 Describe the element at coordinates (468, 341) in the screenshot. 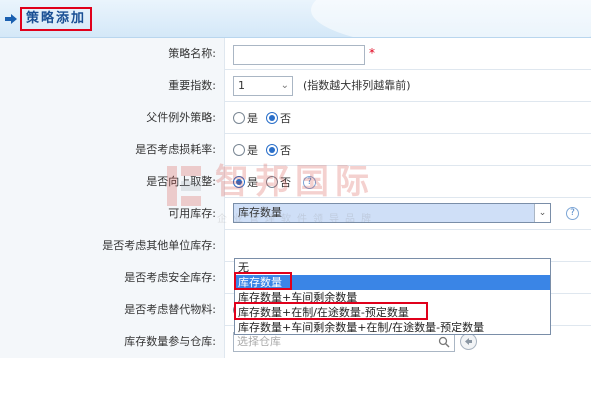

I see `clear-icon` at that location.